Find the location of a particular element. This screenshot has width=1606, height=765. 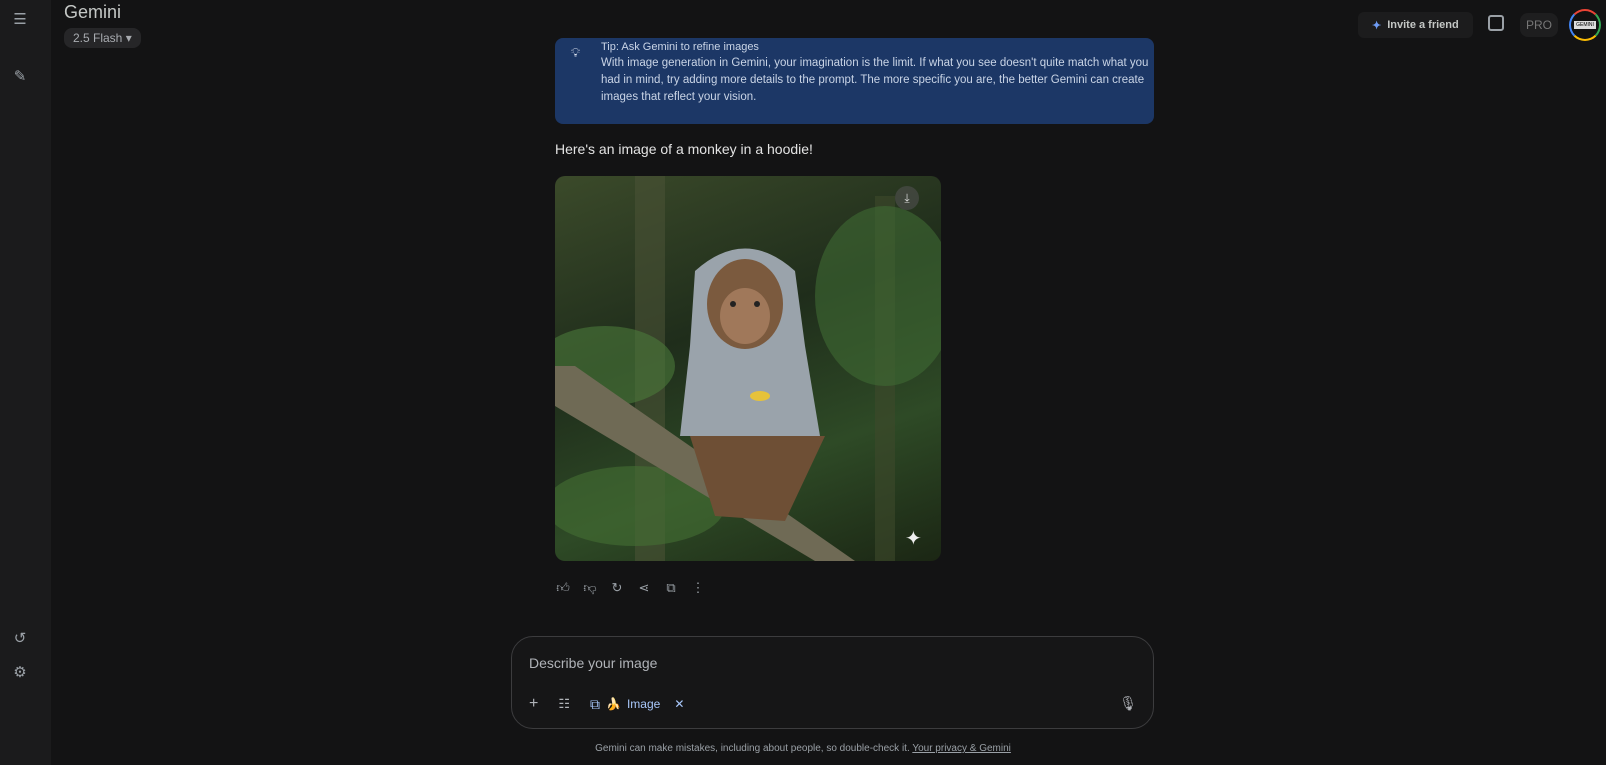

prompt-input: Describe your image is located at coordinates (593, 663).